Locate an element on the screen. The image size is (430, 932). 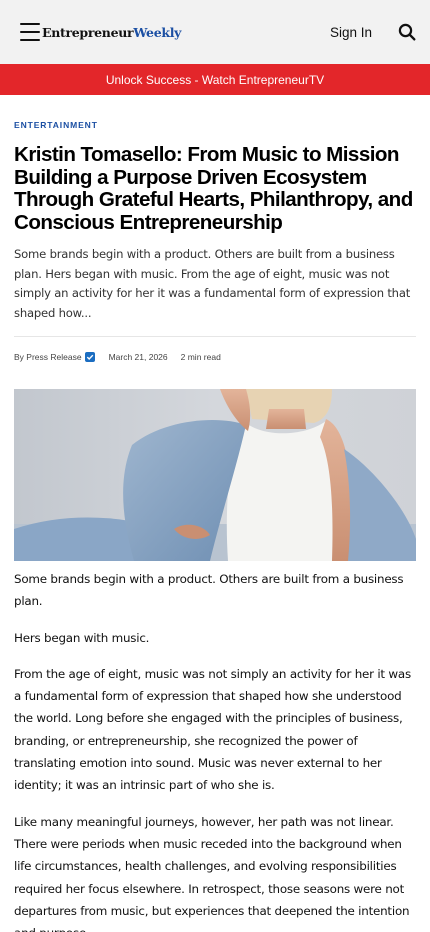
article-category: ENTERTAINMENT is located at coordinates (215, 125).